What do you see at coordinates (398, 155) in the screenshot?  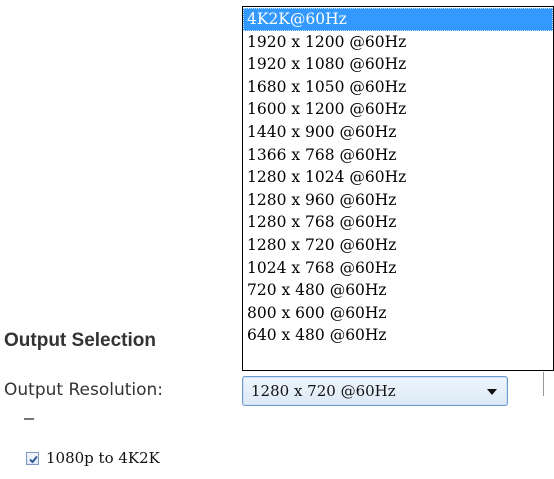 I see `resolution-option: 1366 x 768 @60Hz` at bounding box center [398, 155].